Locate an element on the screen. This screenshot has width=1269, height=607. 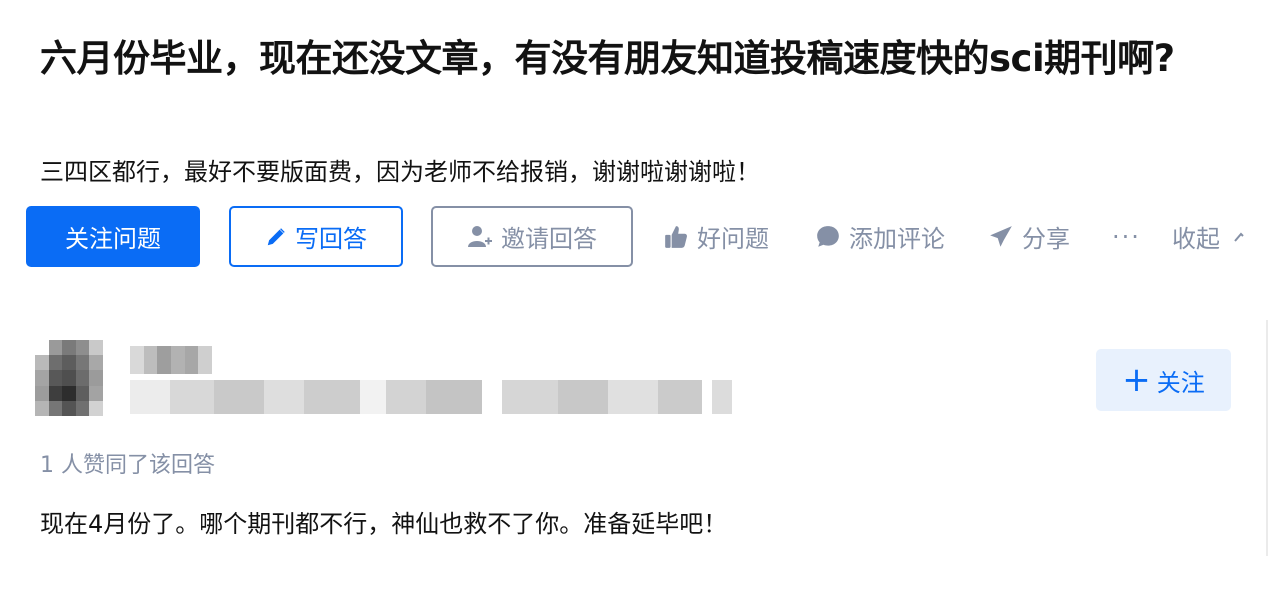
follow-author-button: + 关注 is located at coordinates (1163, 380).